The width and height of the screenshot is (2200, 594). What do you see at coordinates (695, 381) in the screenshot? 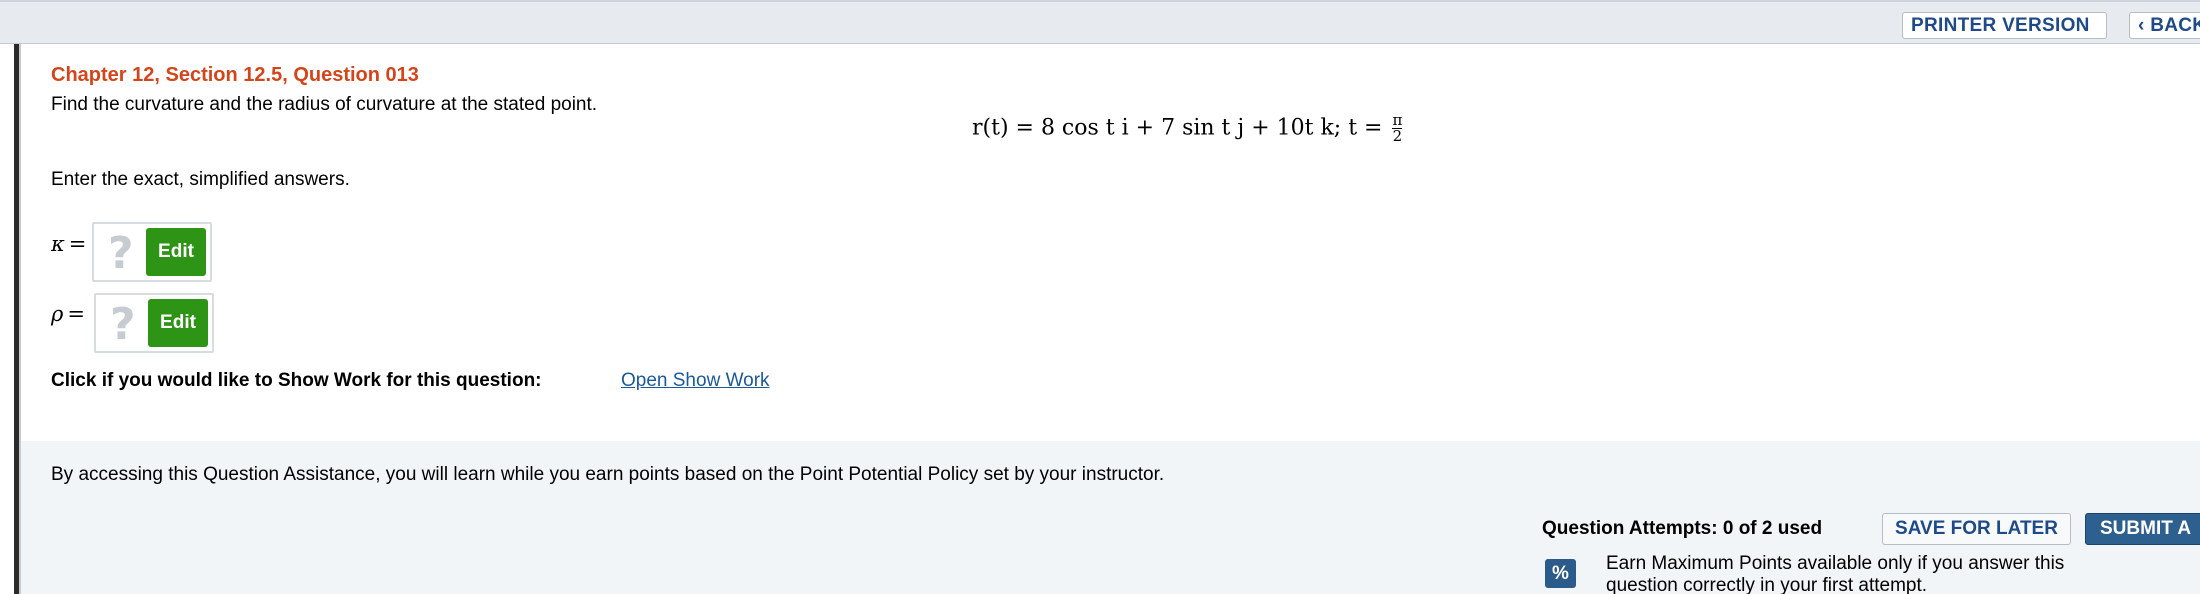
I see `open-show-work-link: Open Show Work` at bounding box center [695, 381].